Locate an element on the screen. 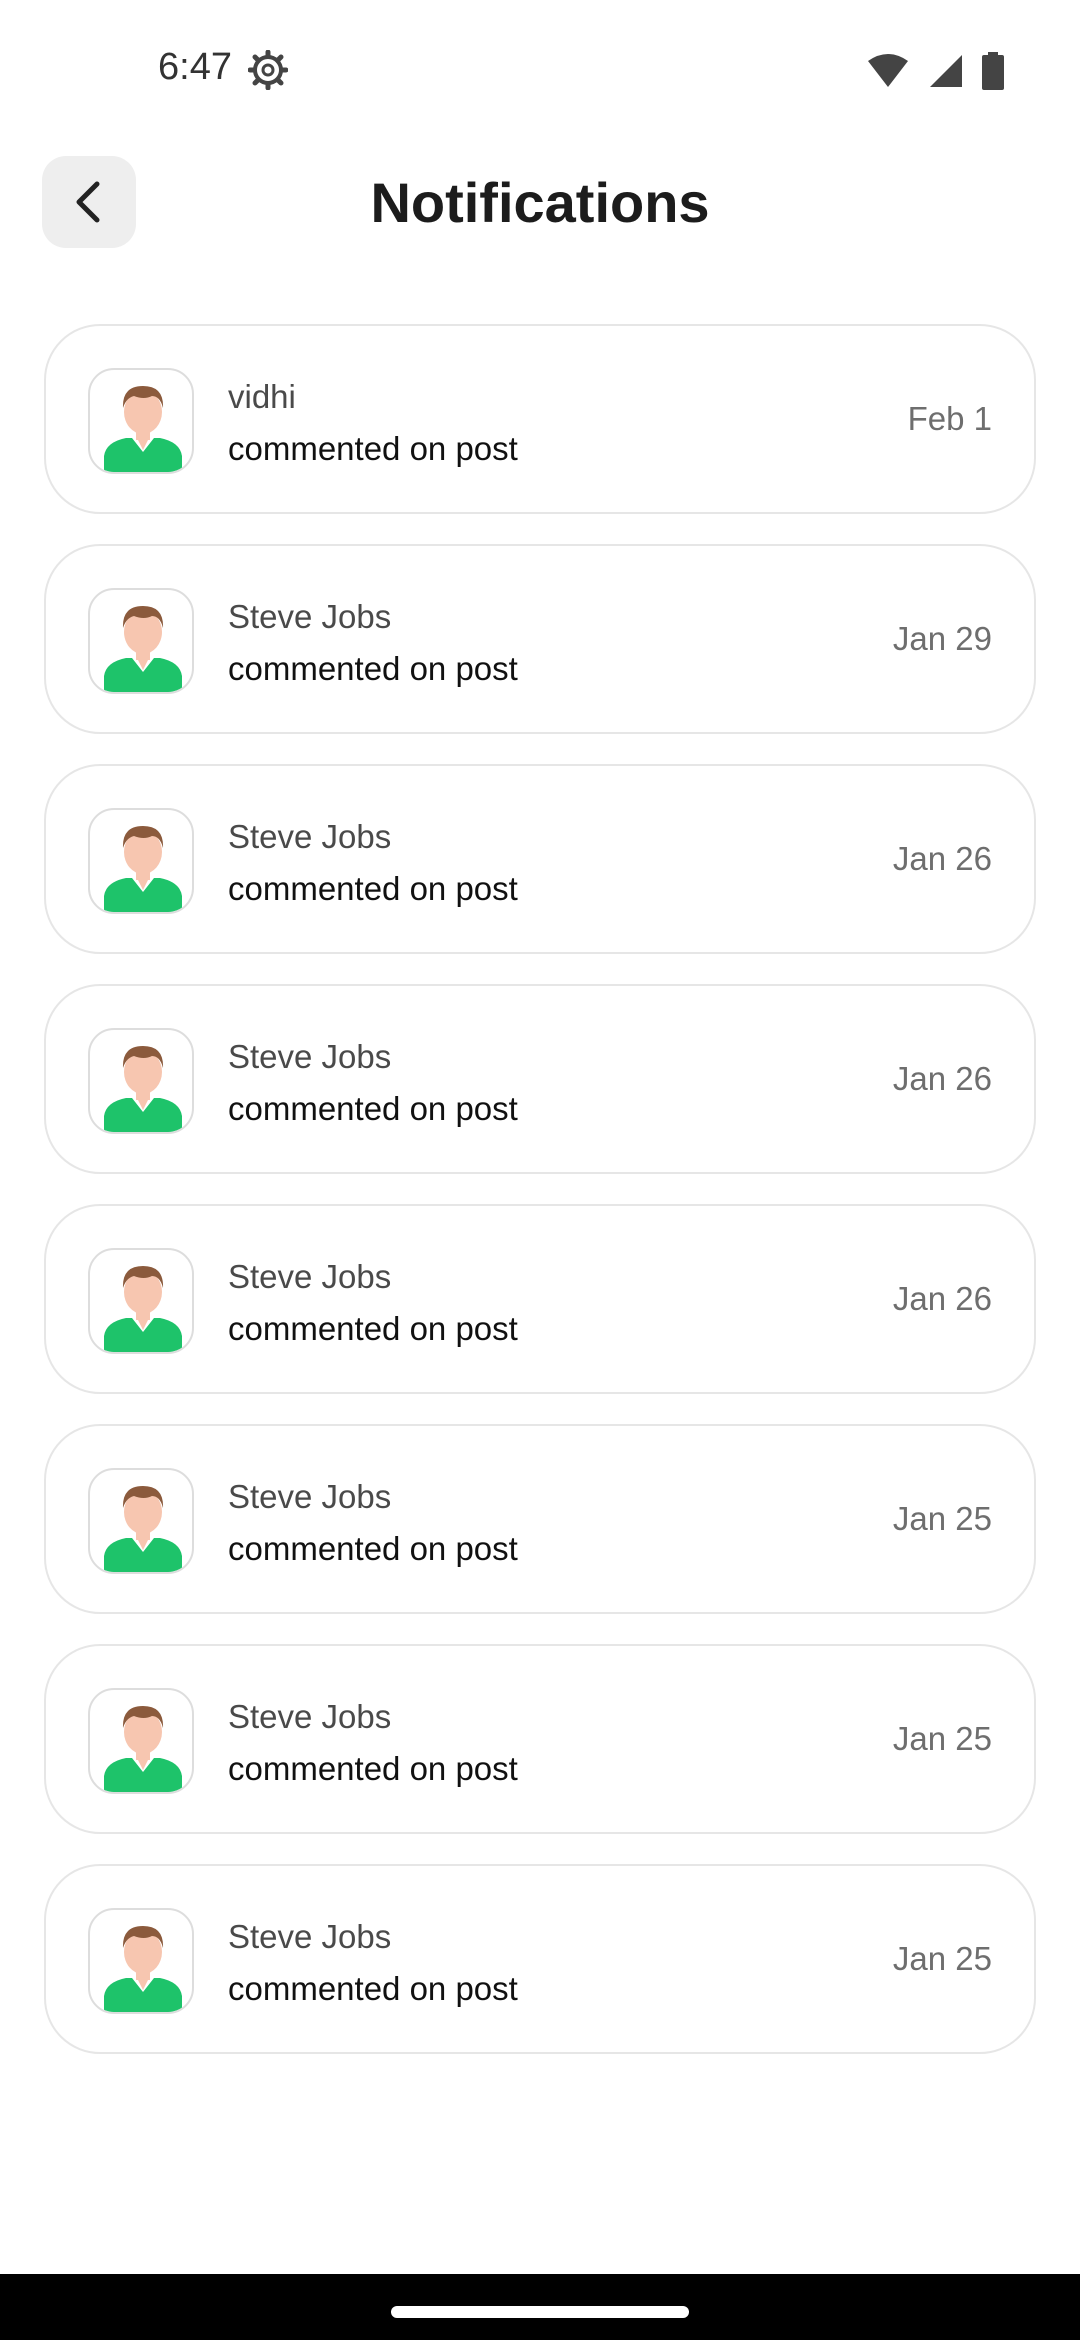 The width and height of the screenshot is (1080, 2340). header: Notifications is located at coordinates (540, 205).